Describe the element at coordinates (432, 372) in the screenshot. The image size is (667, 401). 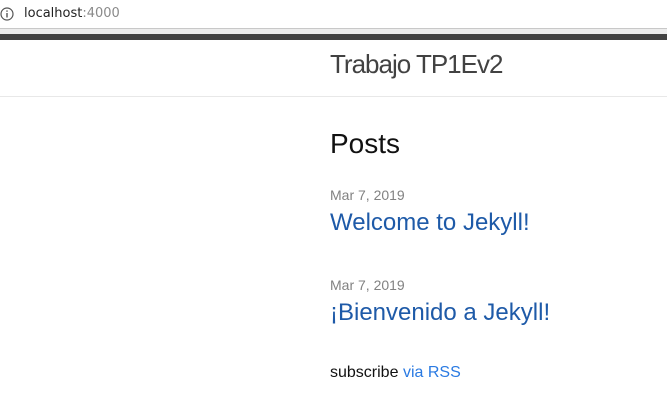
I see `rss-link: via RSS` at that location.